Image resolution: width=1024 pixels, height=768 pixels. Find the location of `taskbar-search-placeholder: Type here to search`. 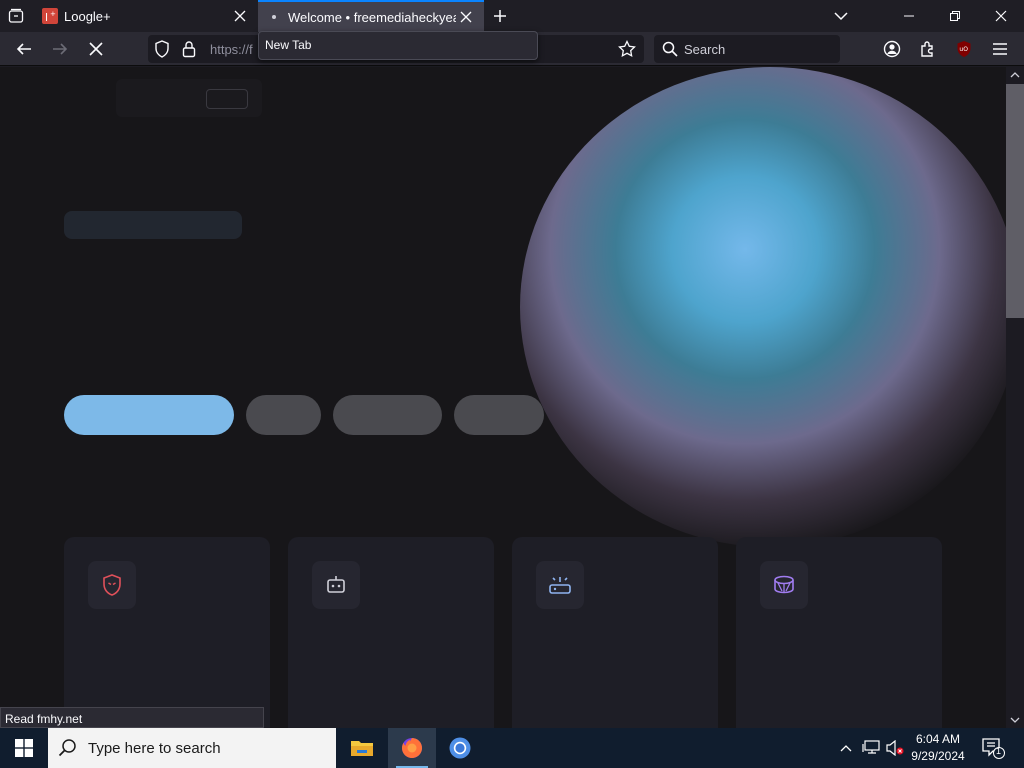

taskbar-search-placeholder: Type here to search is located at coordinates (154, 748).